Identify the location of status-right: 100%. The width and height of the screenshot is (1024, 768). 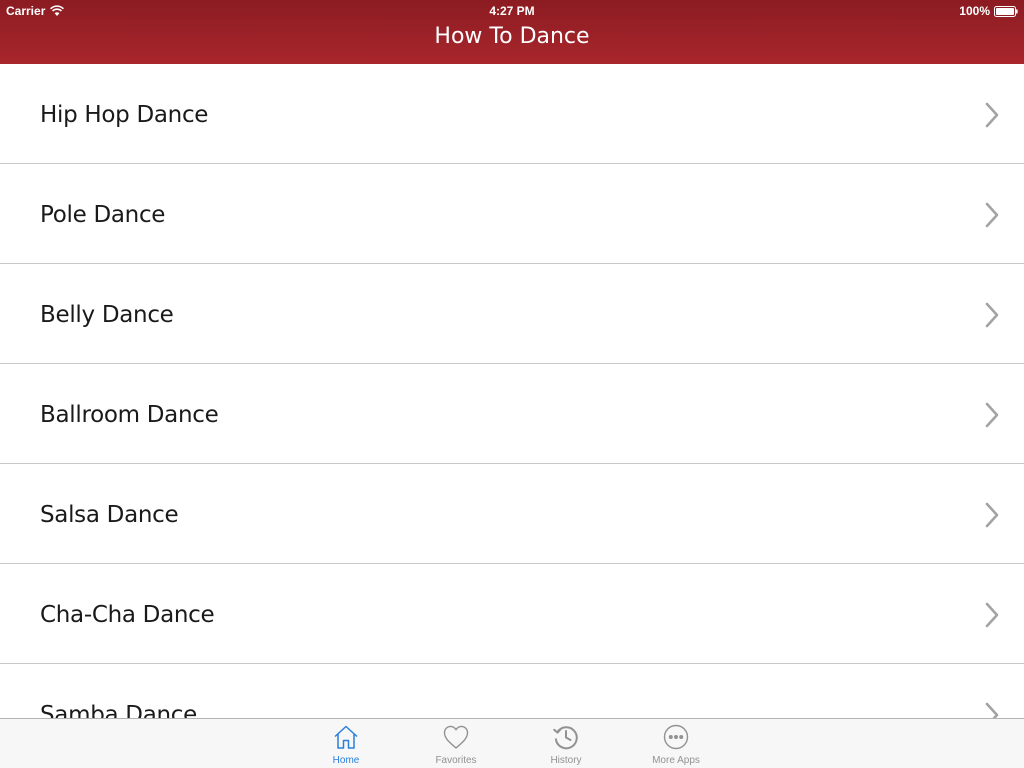
(988, 11).